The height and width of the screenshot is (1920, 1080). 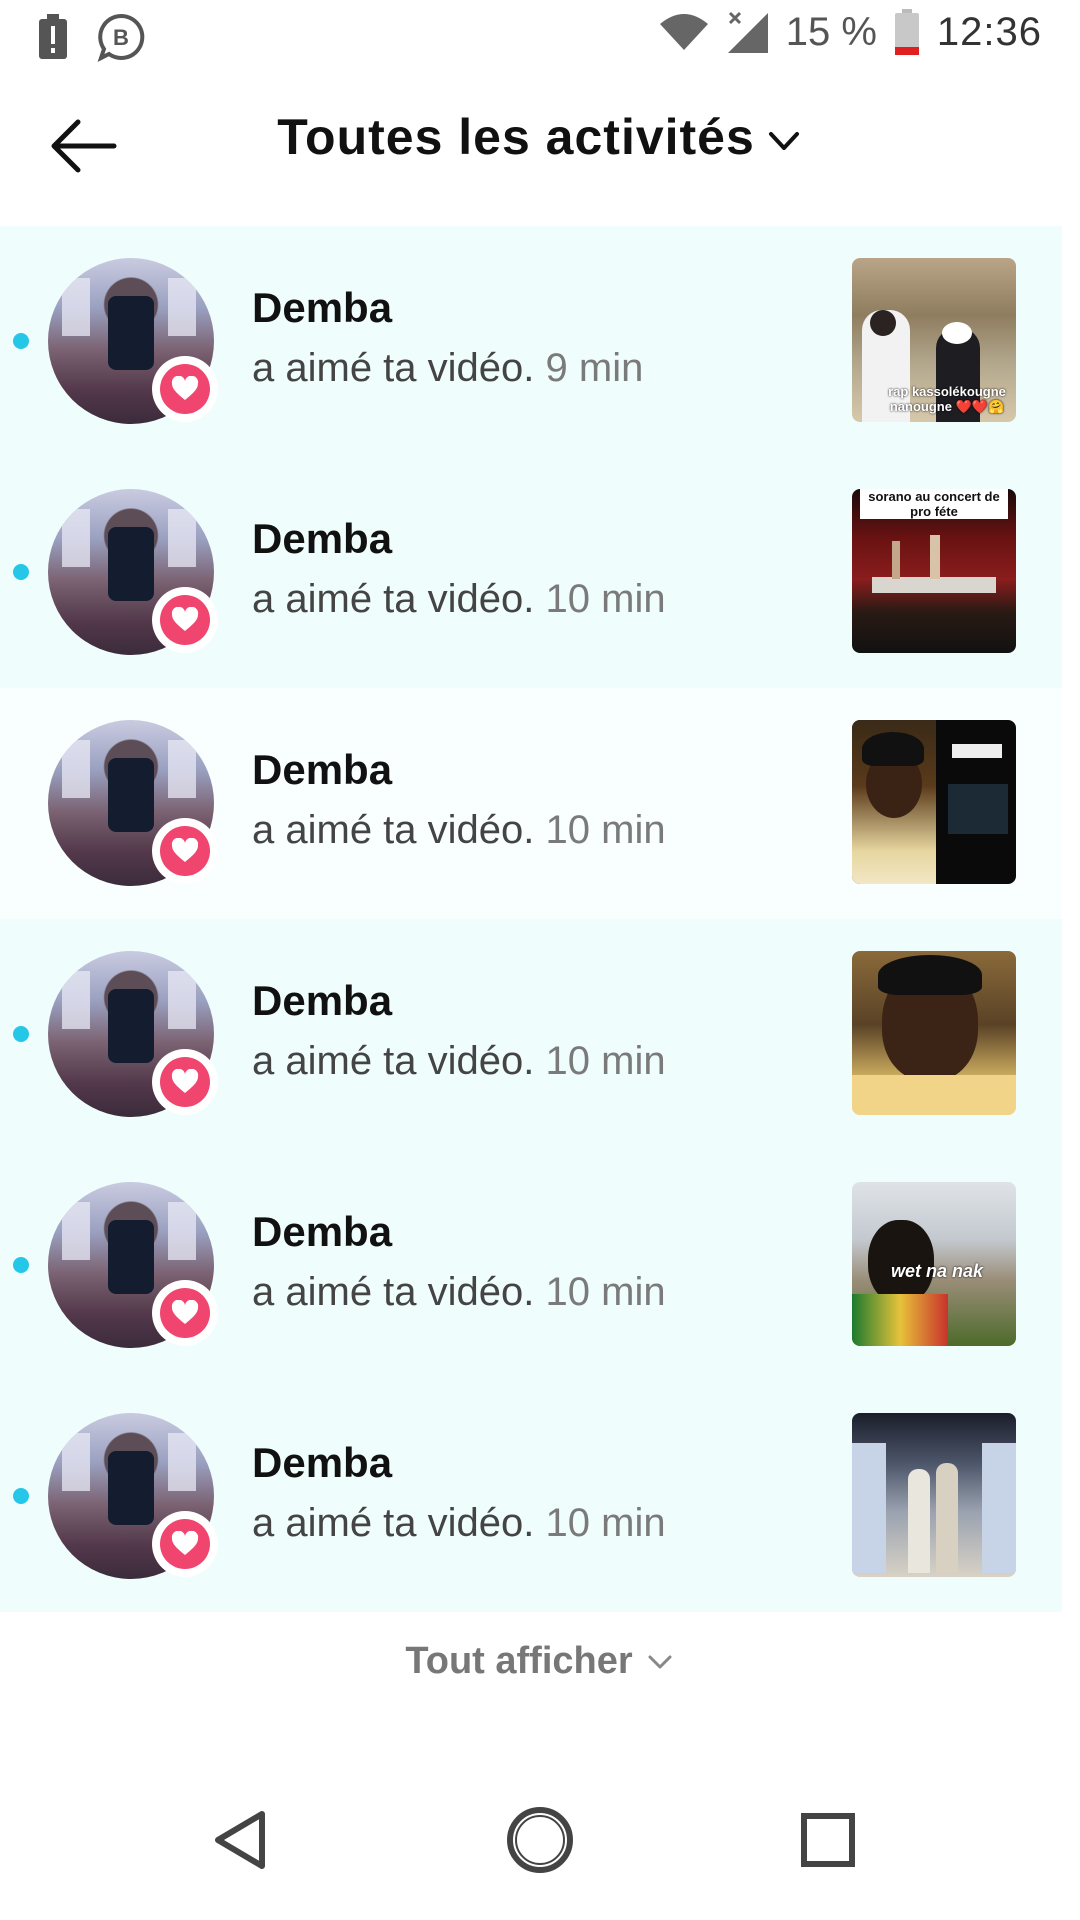 I want to click on battery-percent: 15 %, so click(x=831, y=31).